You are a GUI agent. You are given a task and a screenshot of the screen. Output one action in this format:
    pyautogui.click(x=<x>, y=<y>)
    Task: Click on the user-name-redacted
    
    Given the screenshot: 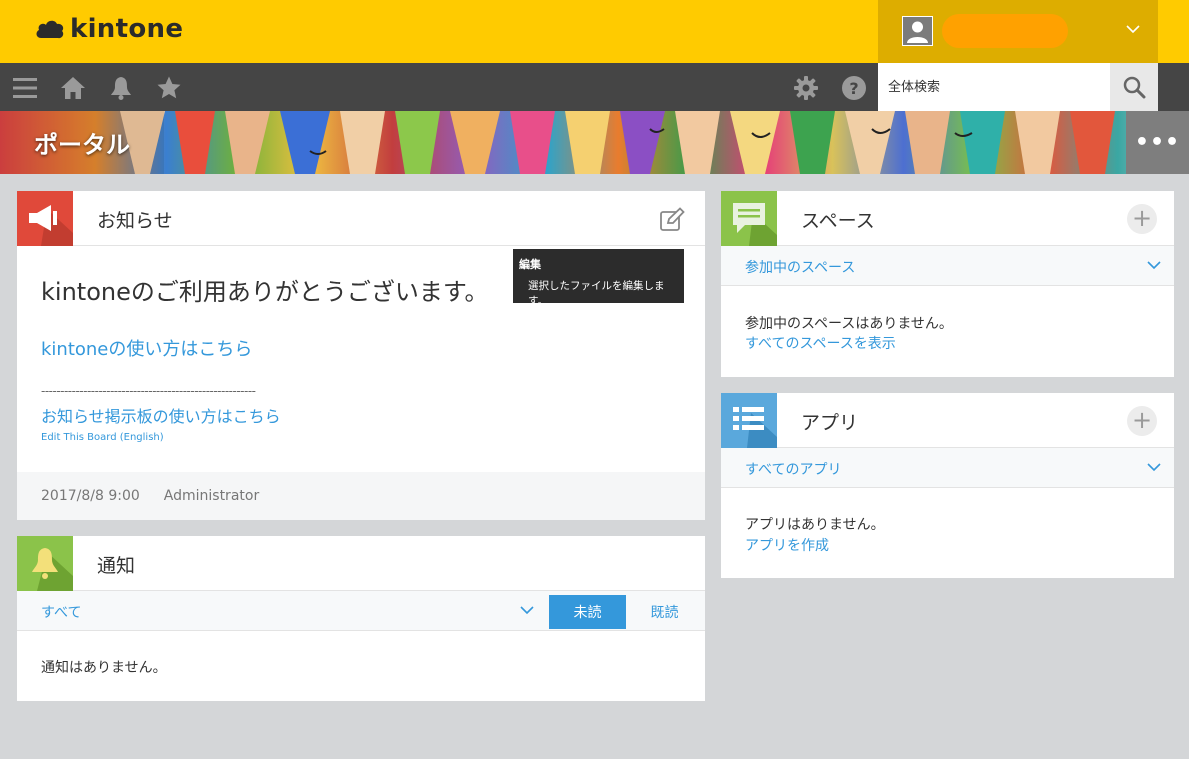 What is the action you would take?
    pyautogui.click(x=1005, y=31)
    